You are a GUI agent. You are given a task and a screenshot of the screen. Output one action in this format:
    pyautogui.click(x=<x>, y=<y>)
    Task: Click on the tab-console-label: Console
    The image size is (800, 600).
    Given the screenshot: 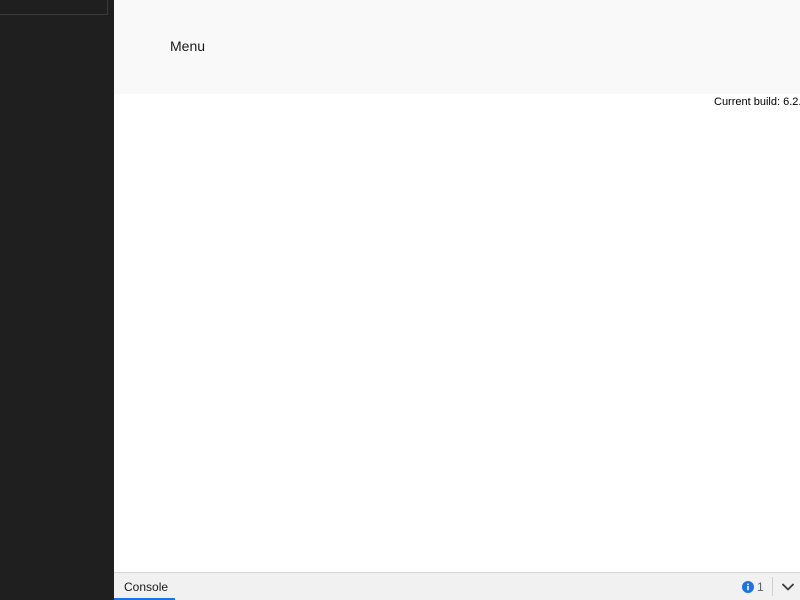 What is the action you would take?
    pyautogui.click(x=146, y=587)
    